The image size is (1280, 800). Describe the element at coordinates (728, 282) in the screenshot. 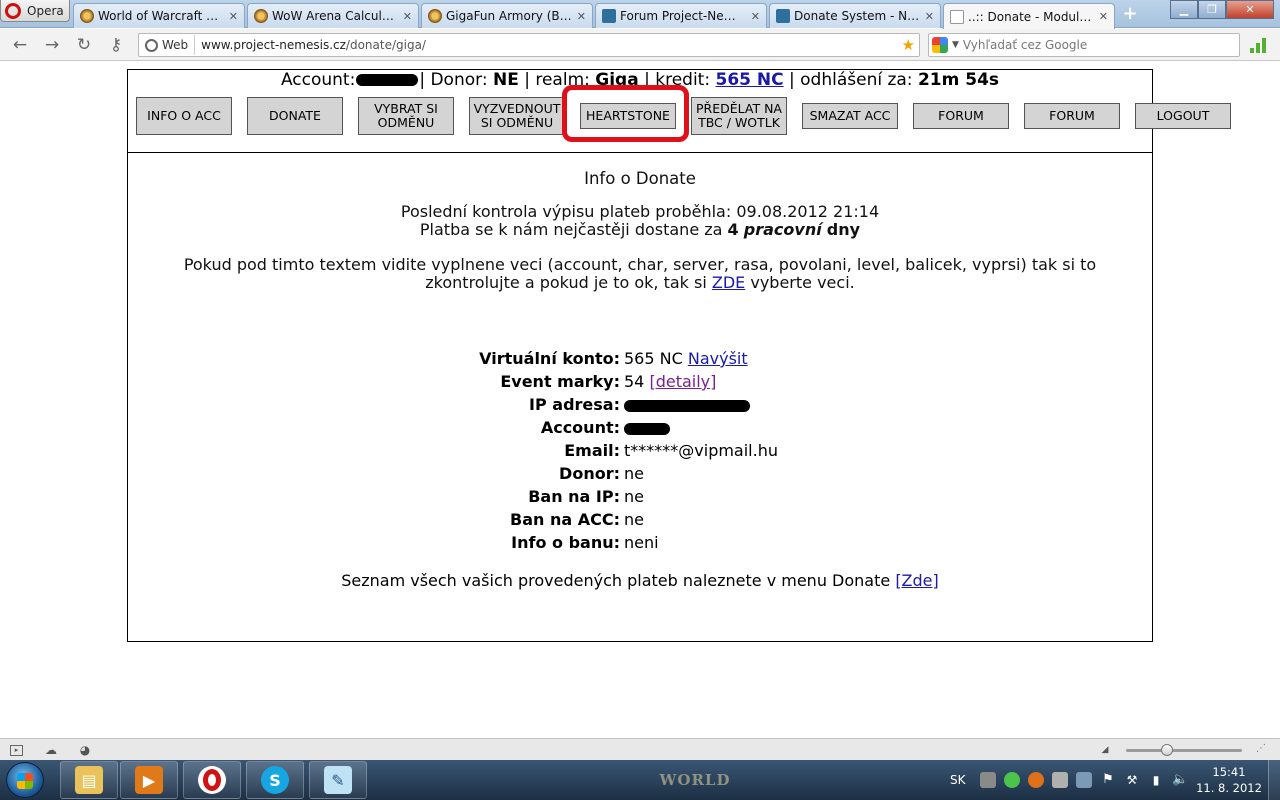

I see `zde-link: ZDE` at that location.